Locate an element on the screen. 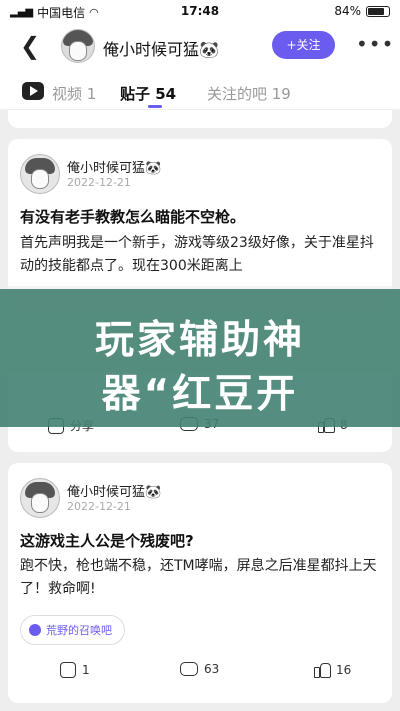 The width and height of the screenshot is (400, 711). like-button: 16 is located at coordinates (332, 670).